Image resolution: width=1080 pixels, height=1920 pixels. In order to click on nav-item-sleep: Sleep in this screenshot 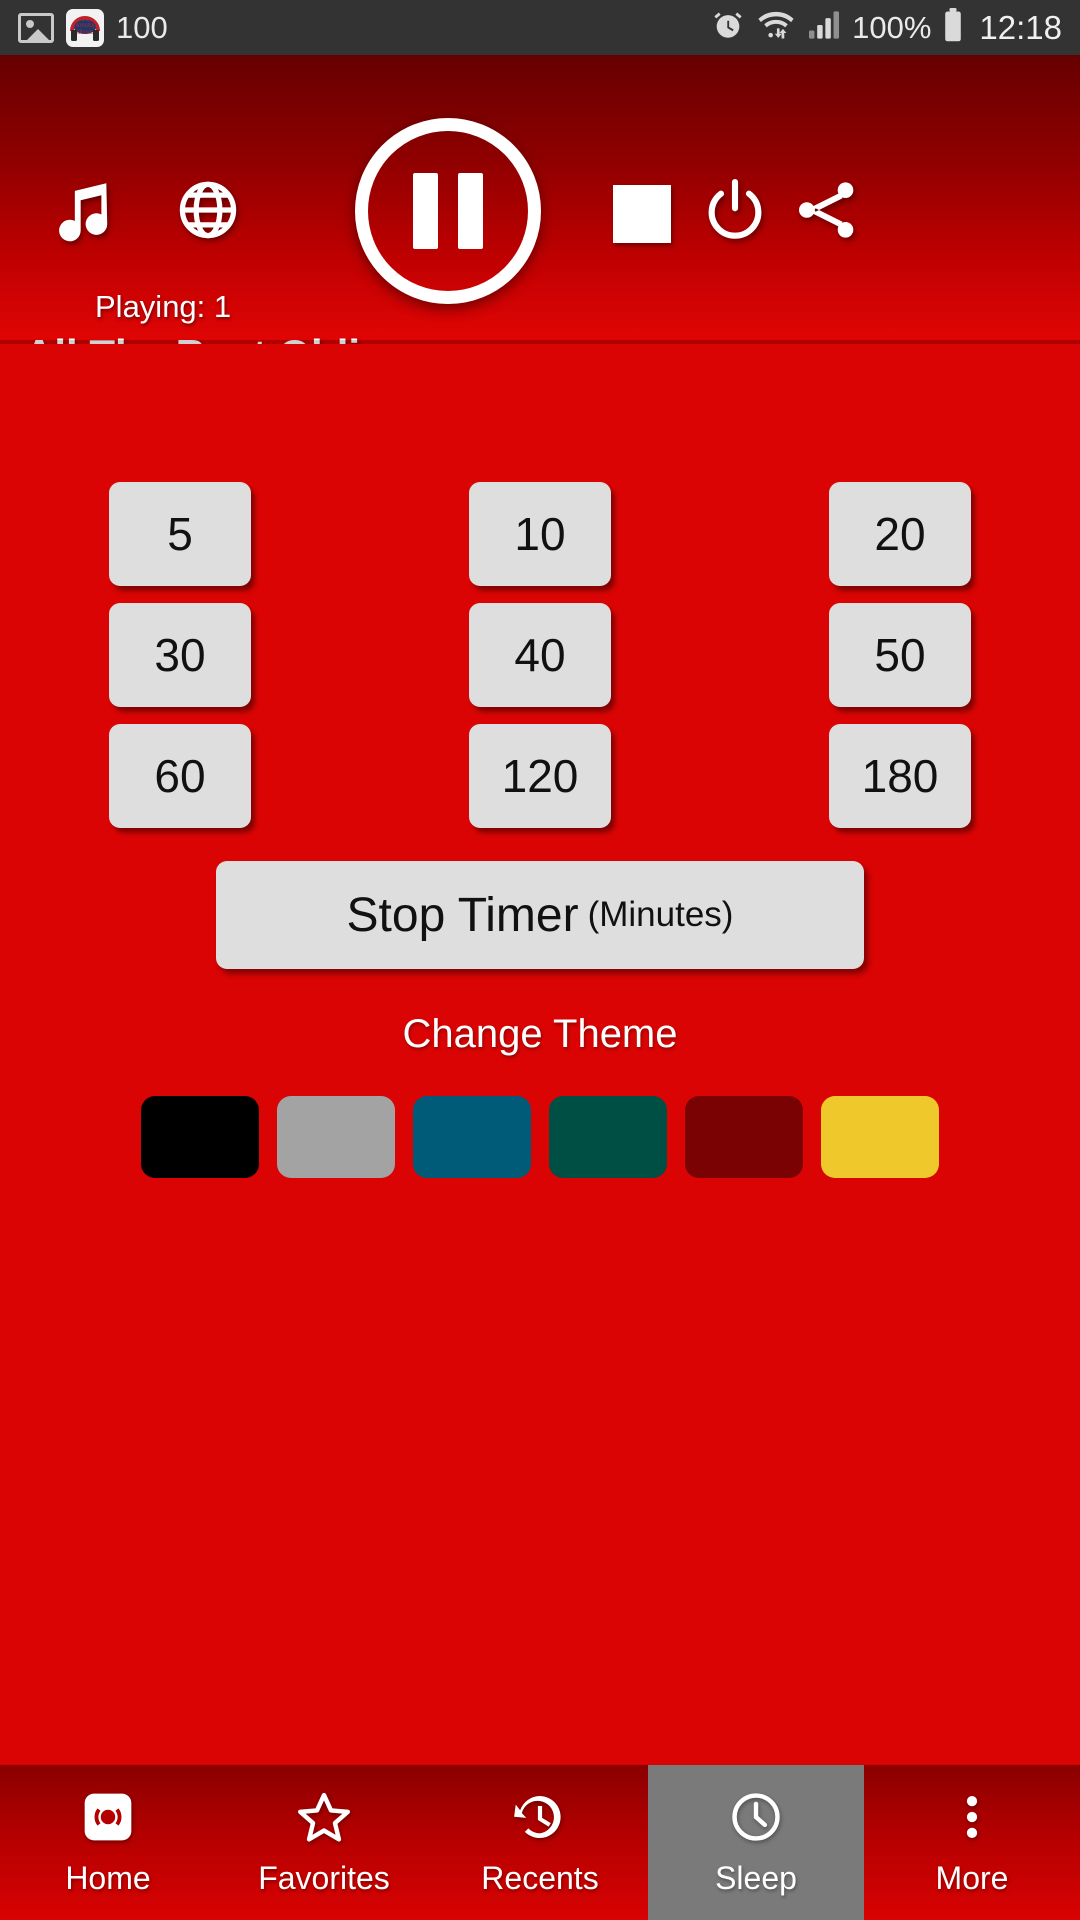, I will do `click(756, 1842)`.